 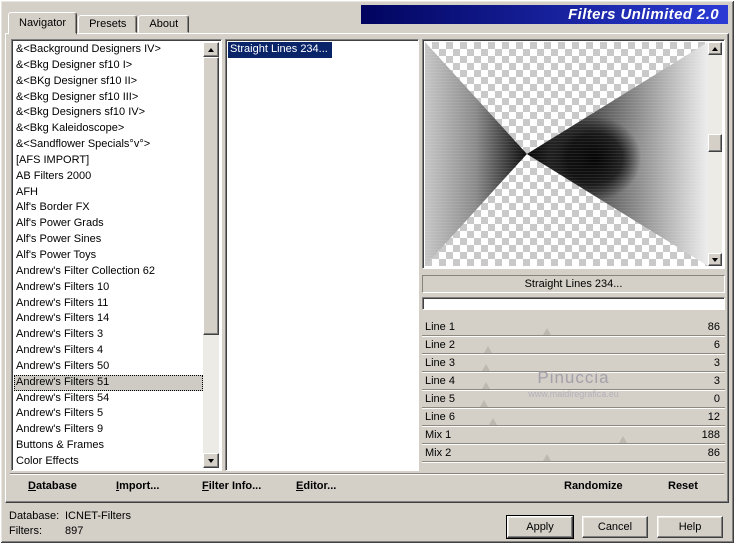 What do you see at coordinates (108, 367) in the screenshot?
I see `navigator-list-item: Andrew's Filters 50` at bounding box center [108, 367].